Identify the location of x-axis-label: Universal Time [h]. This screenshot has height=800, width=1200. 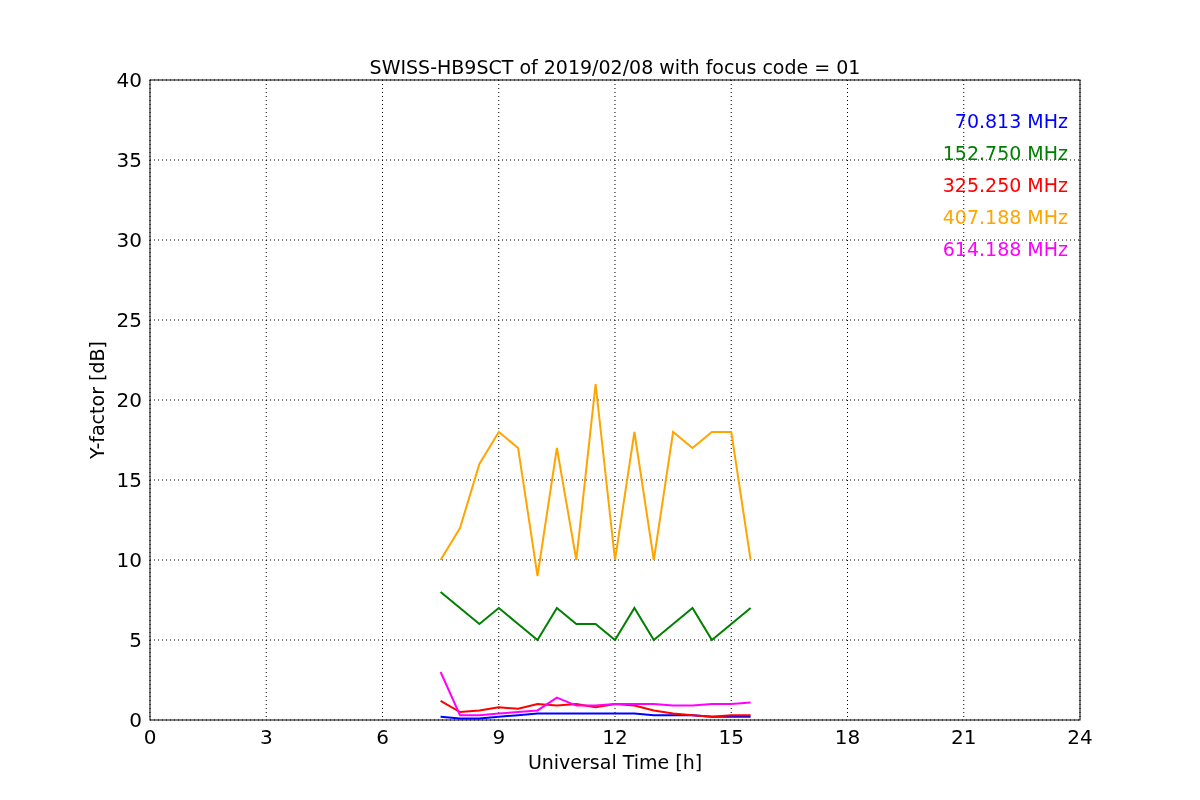
(615, 762).